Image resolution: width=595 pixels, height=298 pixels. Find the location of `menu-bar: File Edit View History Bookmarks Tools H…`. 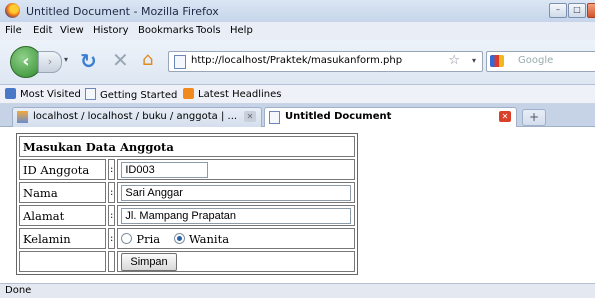

menu-bar: File Edit View History Bookmarks Tools H… is located at coordinates (297, 31).